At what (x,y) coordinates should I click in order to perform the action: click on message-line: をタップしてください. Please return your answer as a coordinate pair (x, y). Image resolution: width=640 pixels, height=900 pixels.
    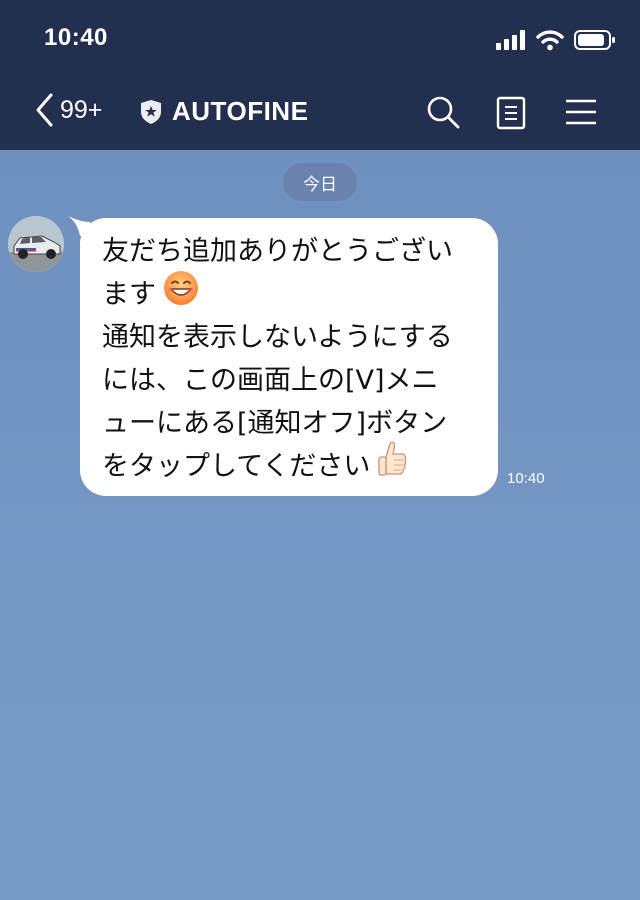
    Looking at the image, I should click on (290, 464).